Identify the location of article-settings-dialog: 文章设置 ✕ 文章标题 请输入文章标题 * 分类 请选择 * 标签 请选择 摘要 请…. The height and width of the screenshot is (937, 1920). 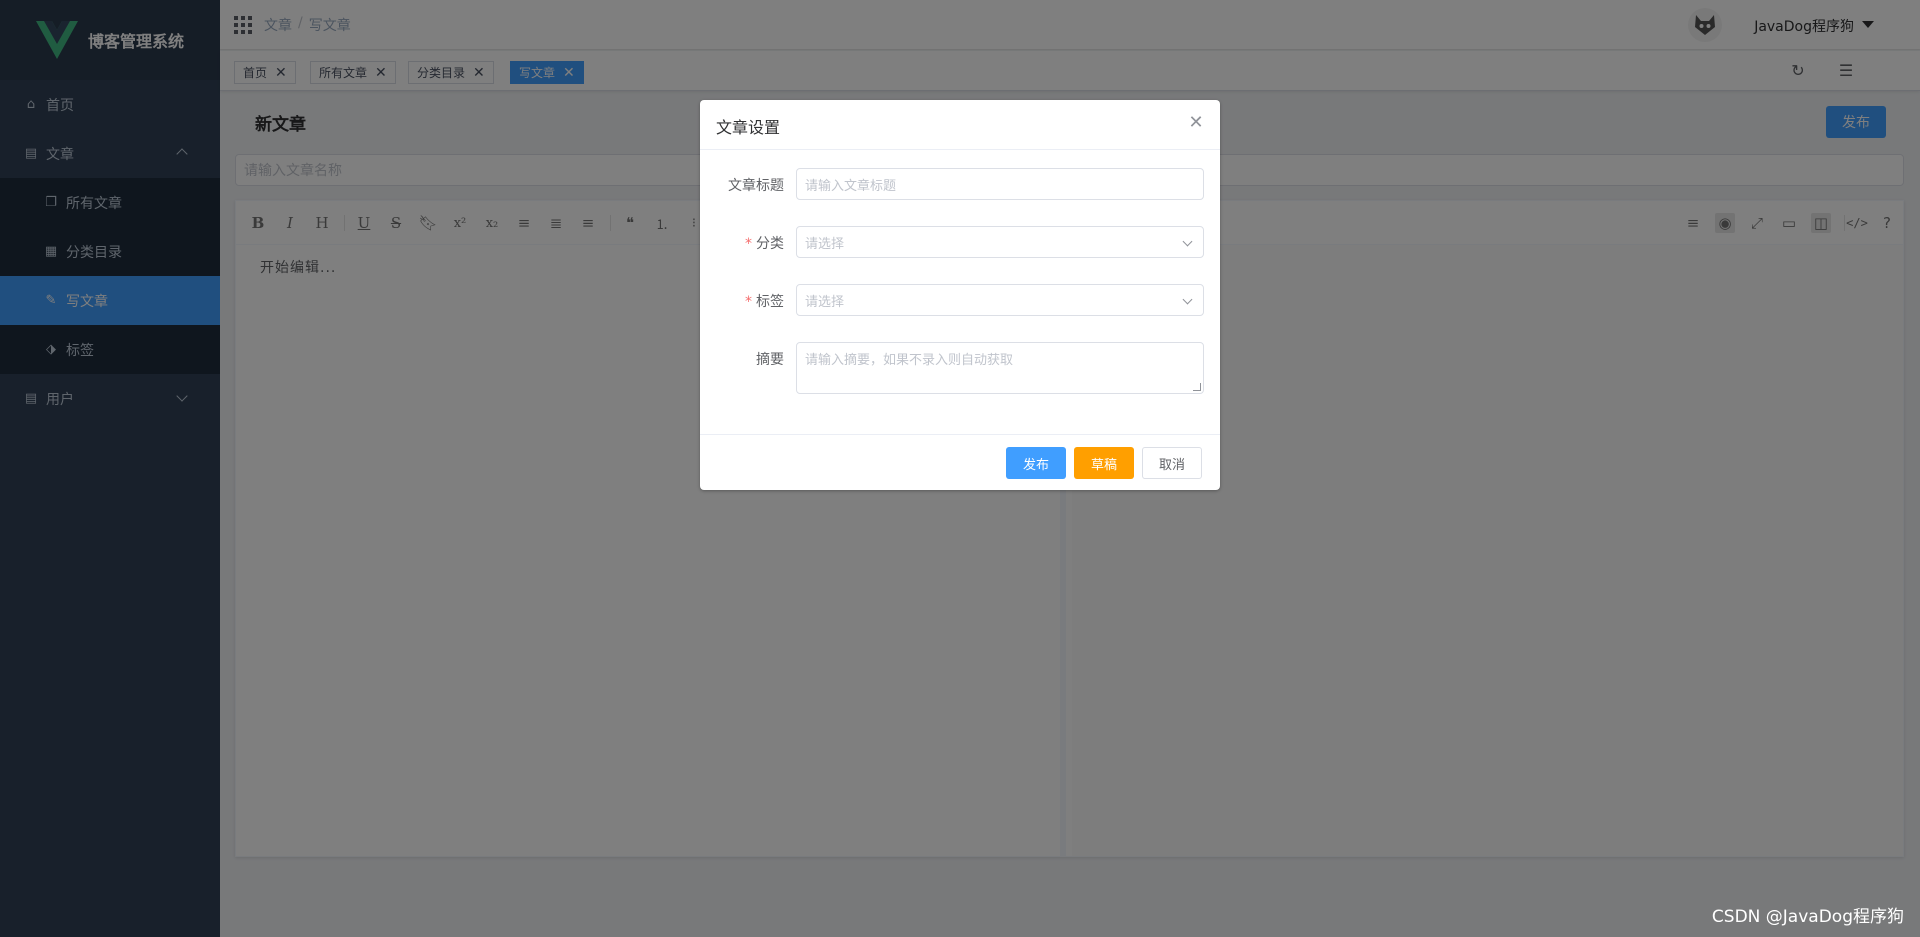
(960, 295).